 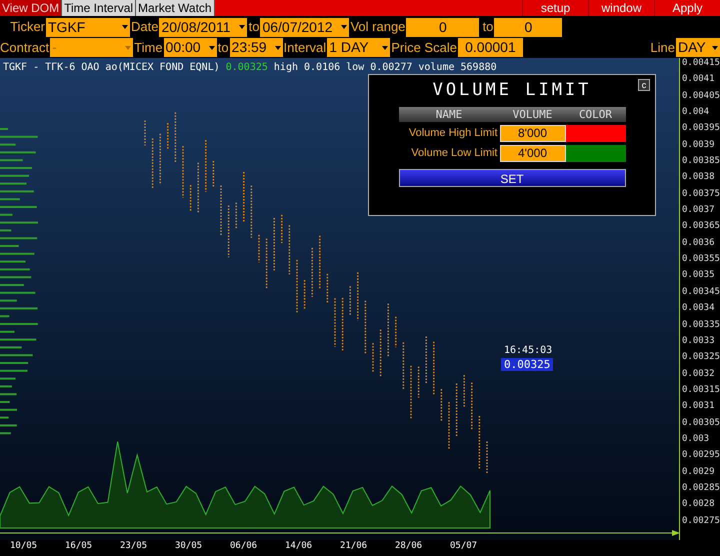 I want to click on volume-input: 8'000, so click(x=533, y=133).